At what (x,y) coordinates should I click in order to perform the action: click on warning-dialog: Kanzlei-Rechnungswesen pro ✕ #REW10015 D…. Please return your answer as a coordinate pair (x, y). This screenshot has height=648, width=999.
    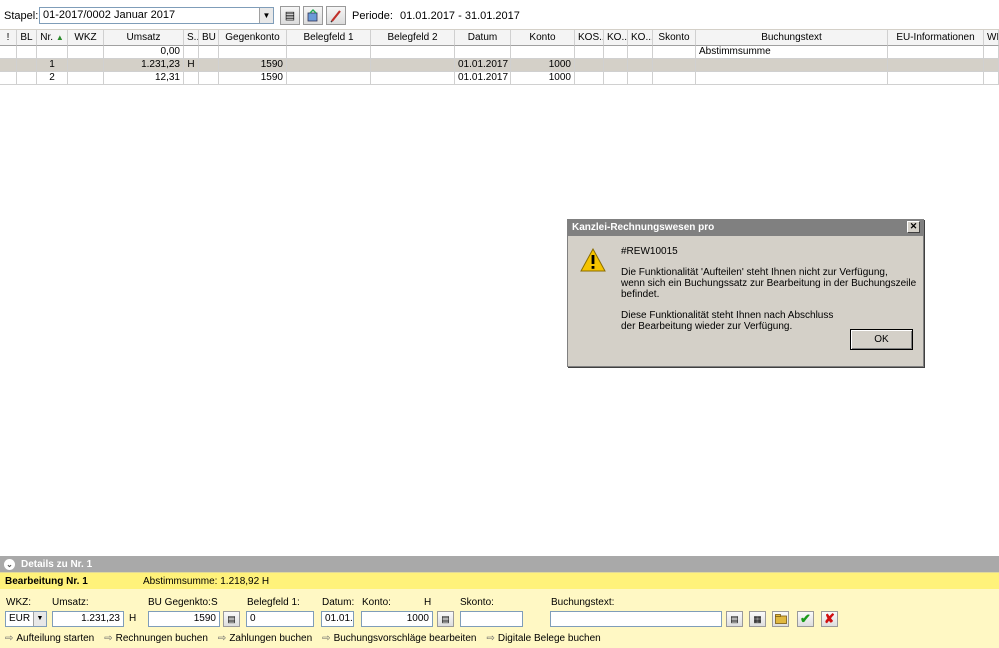
    Looking at the image, I should click on (745, 293).